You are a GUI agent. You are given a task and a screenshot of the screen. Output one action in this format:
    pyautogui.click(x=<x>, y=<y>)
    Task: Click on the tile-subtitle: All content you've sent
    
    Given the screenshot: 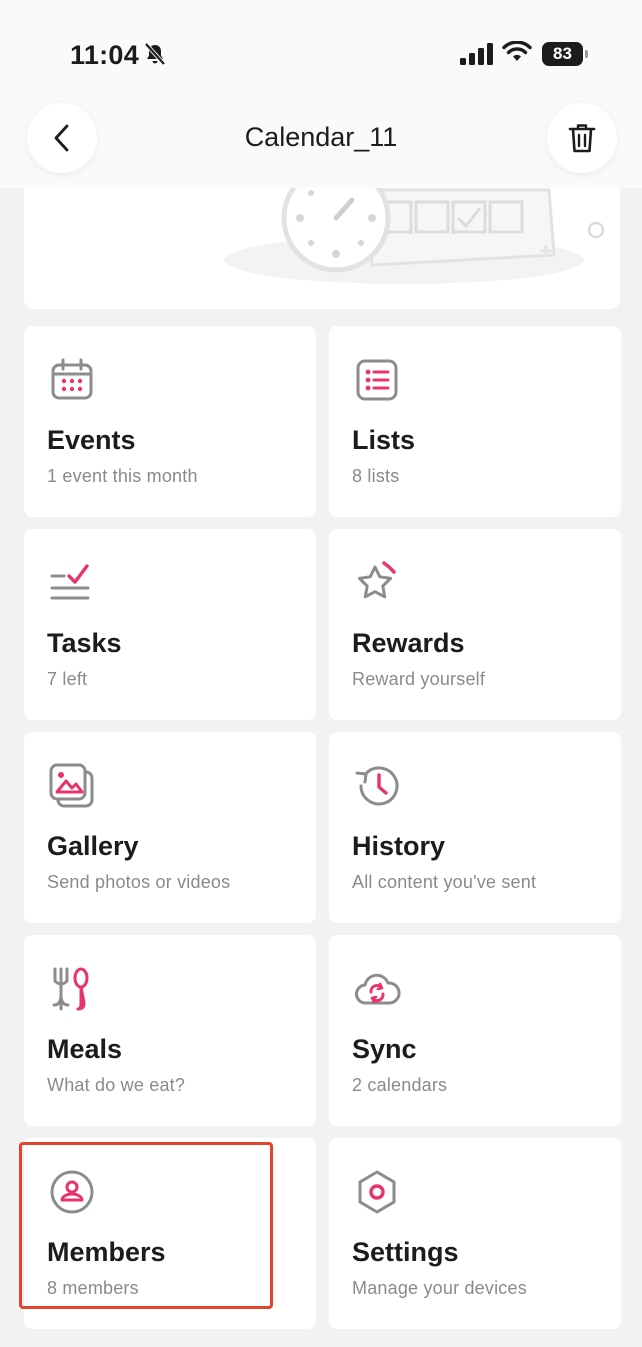 What is the action you would take?
    pyautogui.click(x=444, y=882)
    